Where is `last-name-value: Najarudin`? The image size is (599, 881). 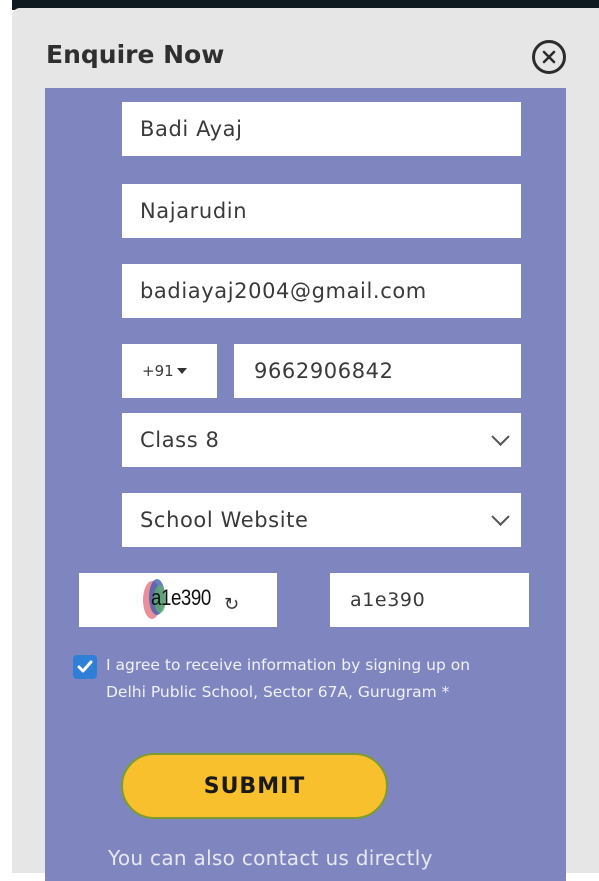
last-name-value: Najarudin is located at coordinates (194, 211).